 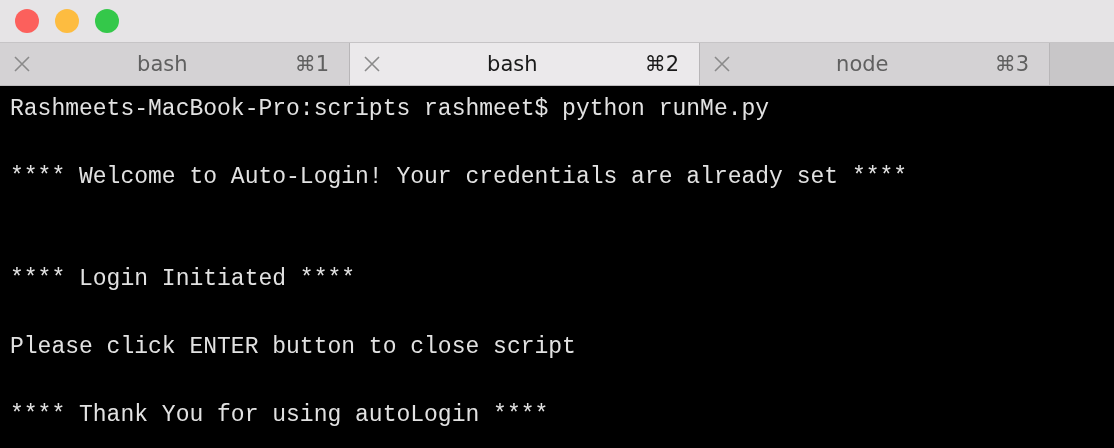 I want to click on minimize-button, so click(x=67, y=21).